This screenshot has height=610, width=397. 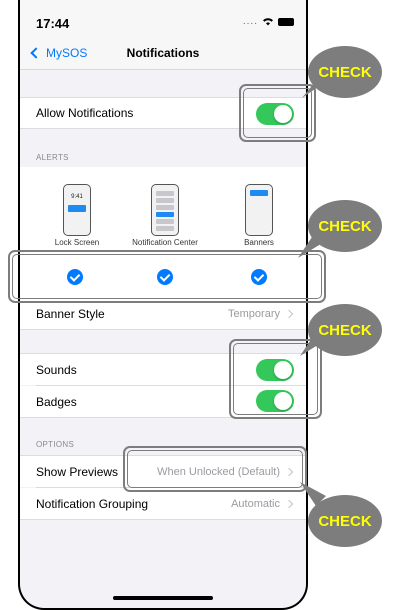 I want to click on status-time: 17:44, so click(x=53, y=23).